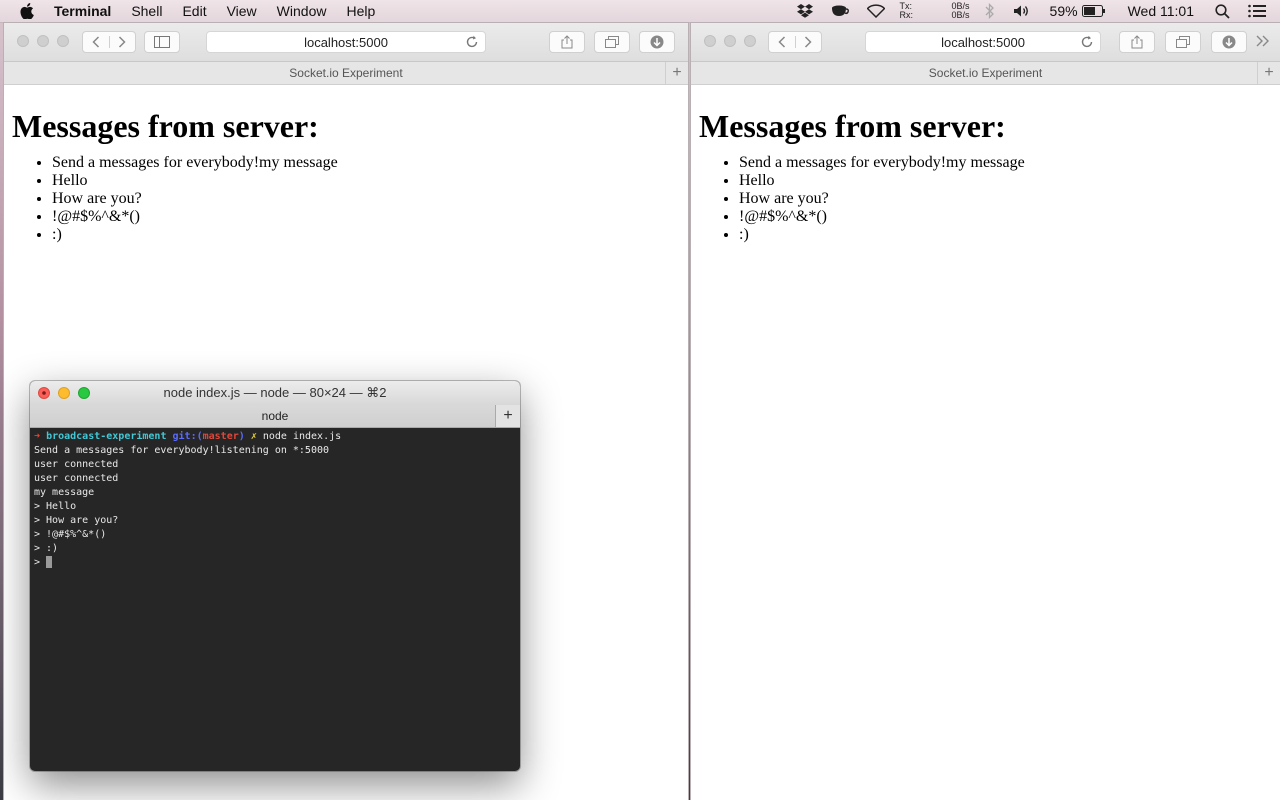  What do you see at coordinates (106, 436) in the screenshot?
I see `prompt-directory: broadcast-experiment` at bounding box center [106, 436].